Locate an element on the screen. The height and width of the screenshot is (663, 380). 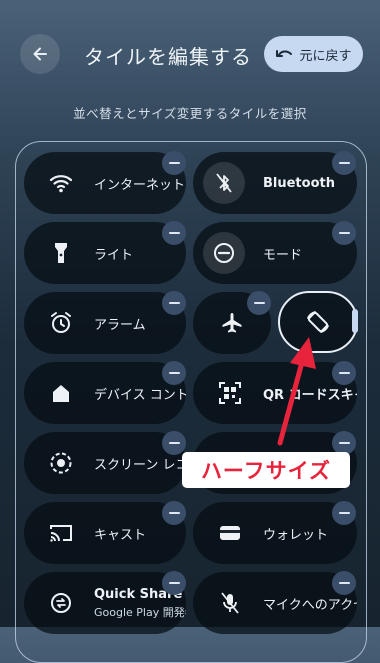
undo-button: 元に戻す is located at coordinates (313, 54).